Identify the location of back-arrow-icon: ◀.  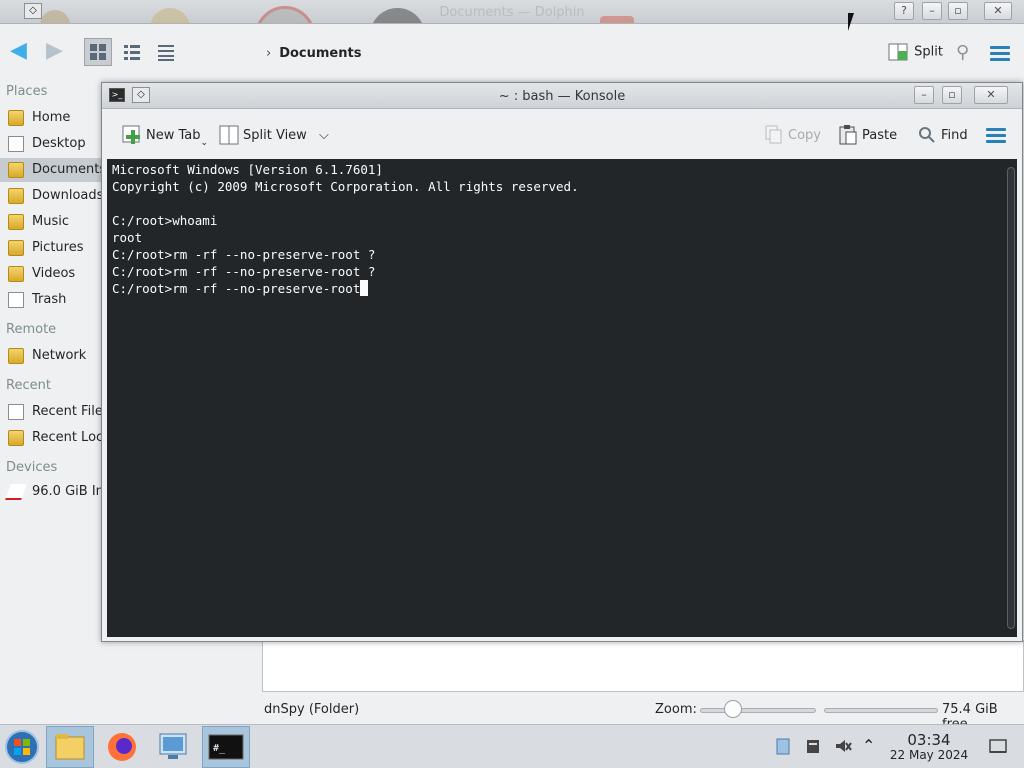
(25, 51).